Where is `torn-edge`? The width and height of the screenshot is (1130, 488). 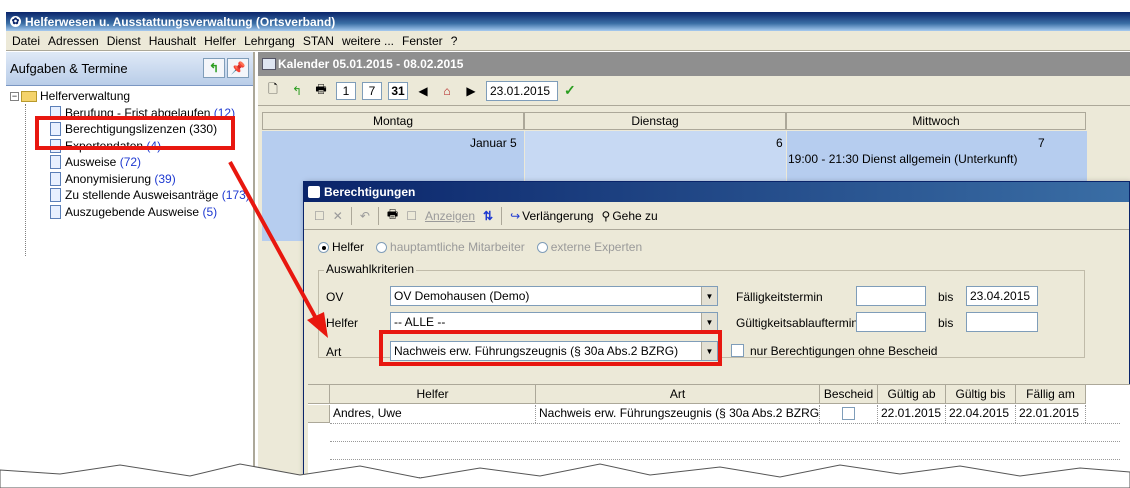
torn-edge is located at coordinates (565, 475).